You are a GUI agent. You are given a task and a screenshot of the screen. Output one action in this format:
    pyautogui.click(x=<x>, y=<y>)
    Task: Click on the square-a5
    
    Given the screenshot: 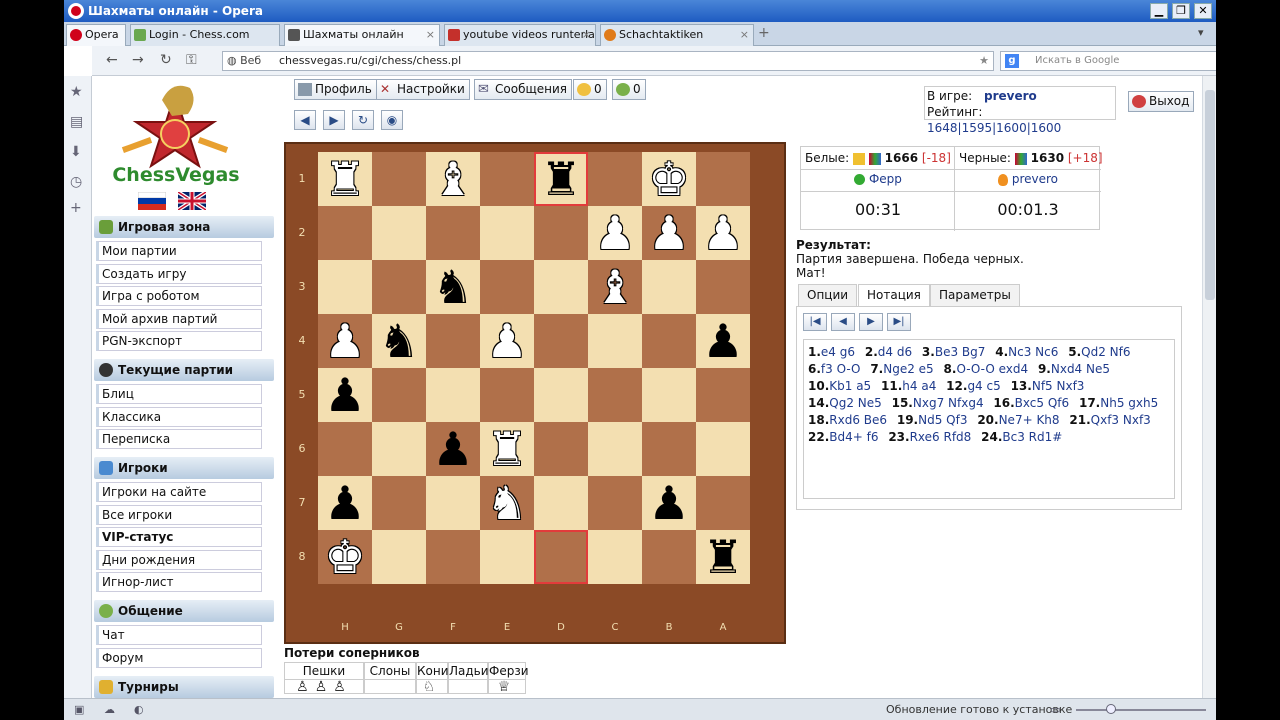 What is the action you would take?
    pyautogui.click(x=723, y=395)
    